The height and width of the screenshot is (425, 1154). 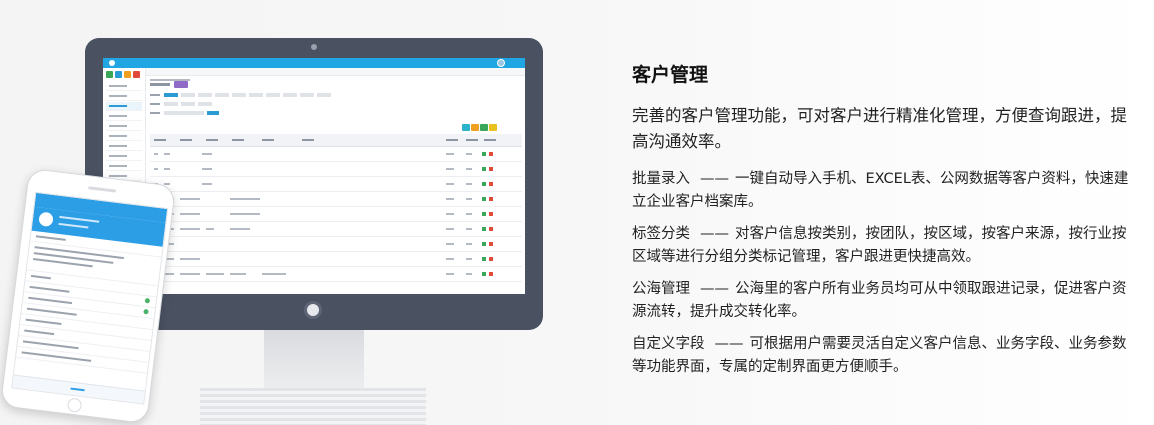 What do you see at coordinates (670, 75) in the screenshot?
I see `section-title: 客户管理` at bounding box center [670, 75].